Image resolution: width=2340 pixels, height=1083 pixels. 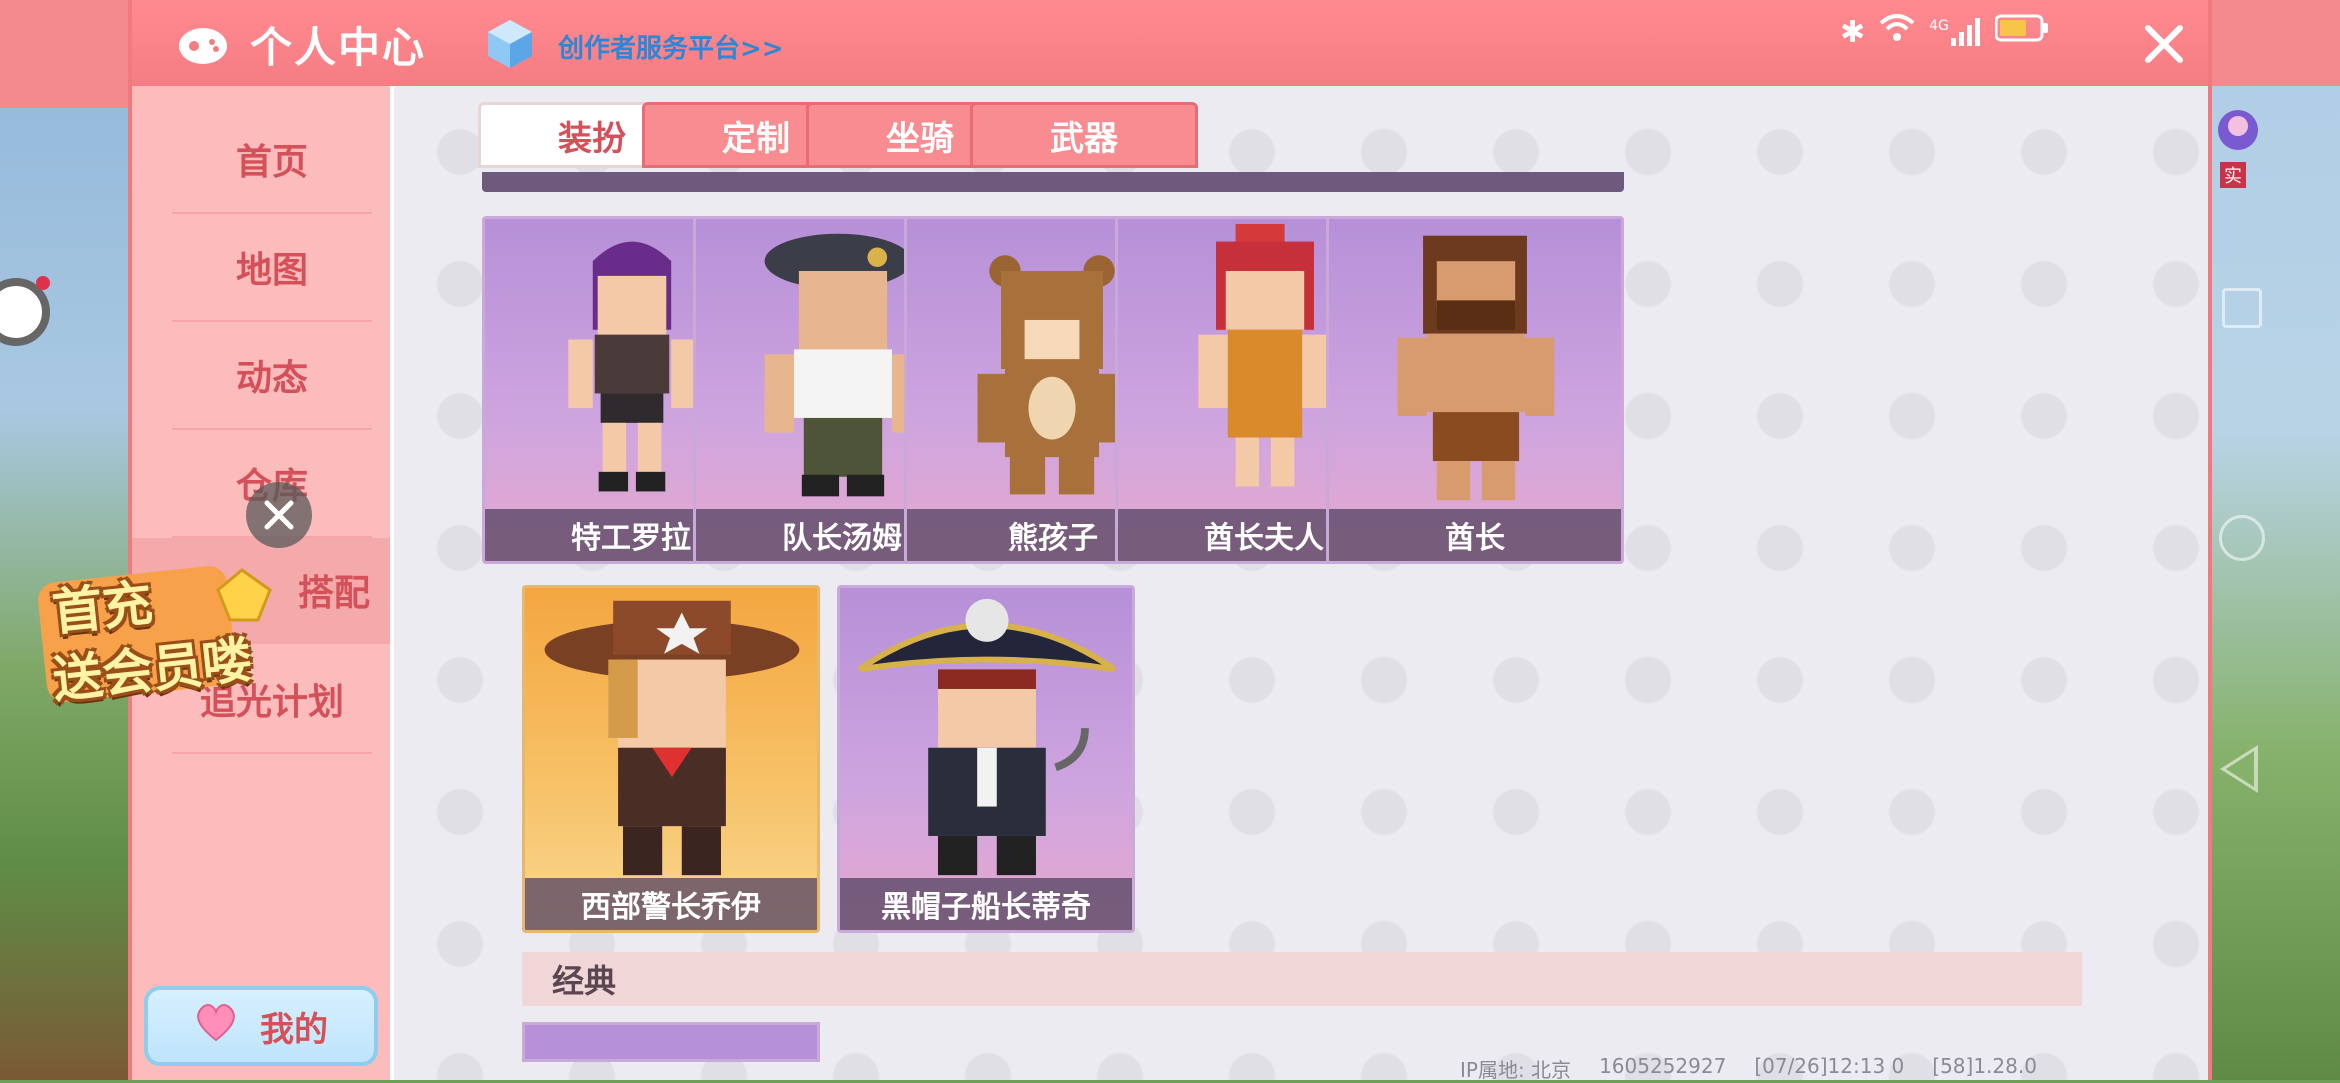 I want to click on skin-name: 黑帽子船长蒂奇, so click(x=986, y=904).